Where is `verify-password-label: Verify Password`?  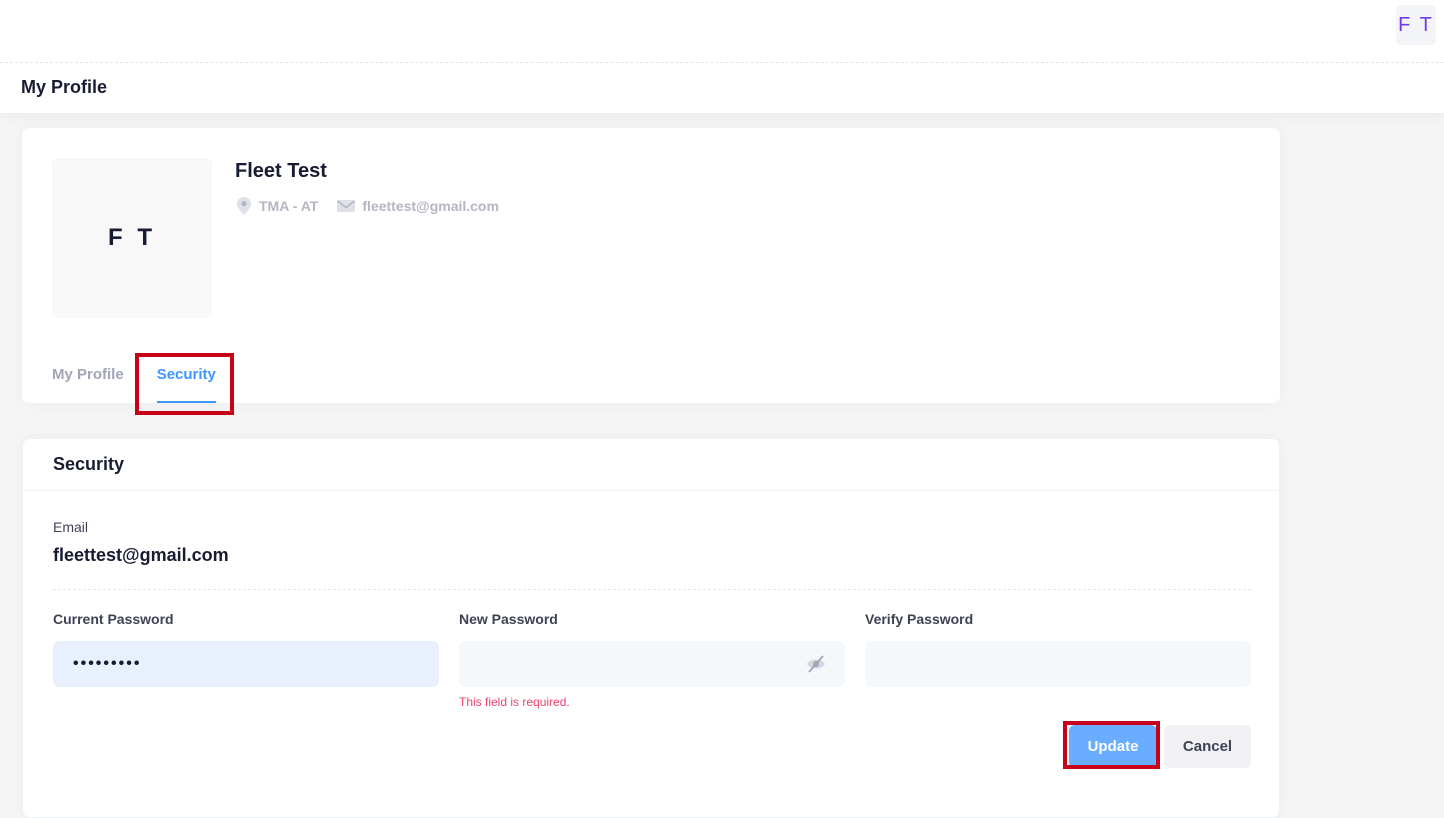
verify-password-label: Verify Password is located at coordinates (919, 619).